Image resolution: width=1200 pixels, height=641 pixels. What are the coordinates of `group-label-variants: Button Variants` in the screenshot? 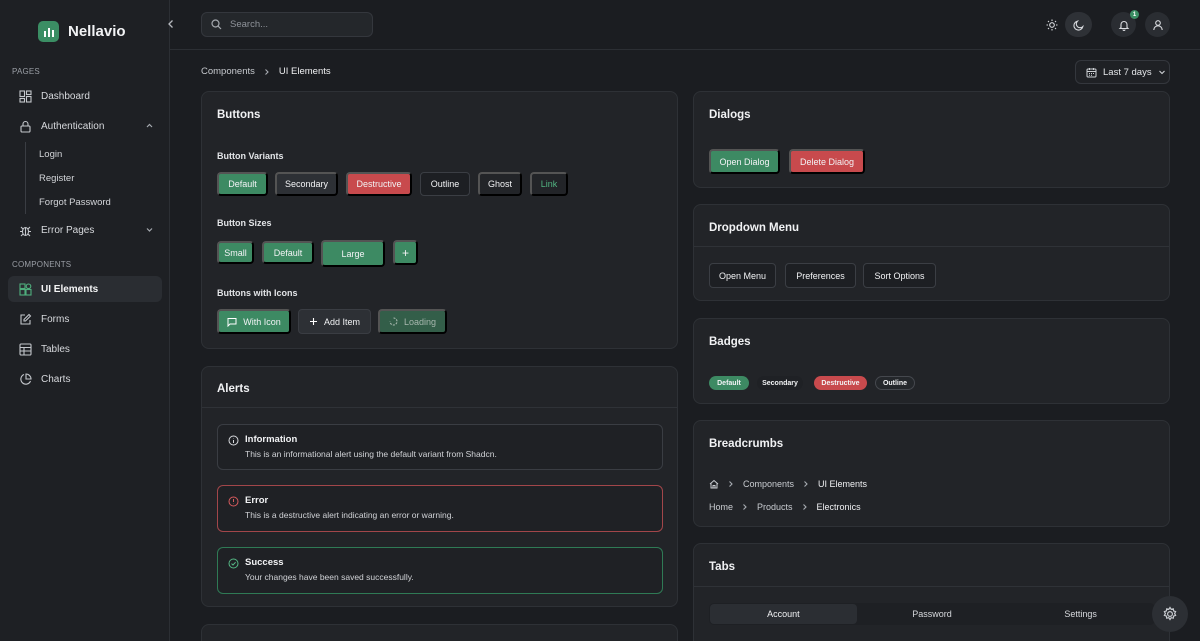 It's located at (250, 156).